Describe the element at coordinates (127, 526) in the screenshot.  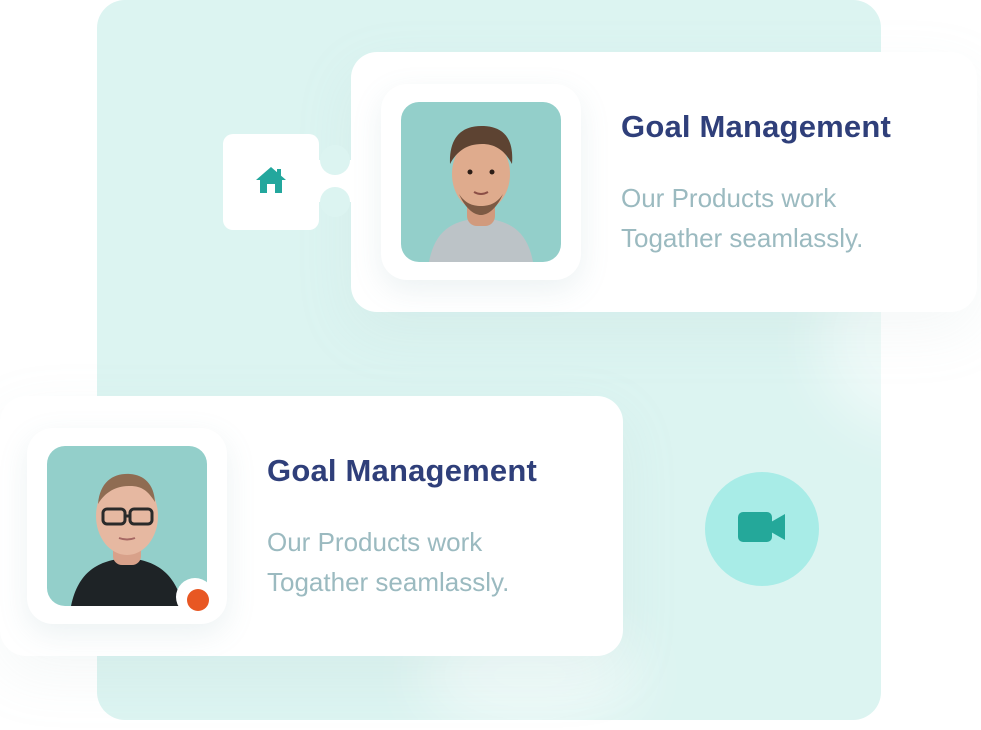
I see `avatar-frame-bottom` at that location.